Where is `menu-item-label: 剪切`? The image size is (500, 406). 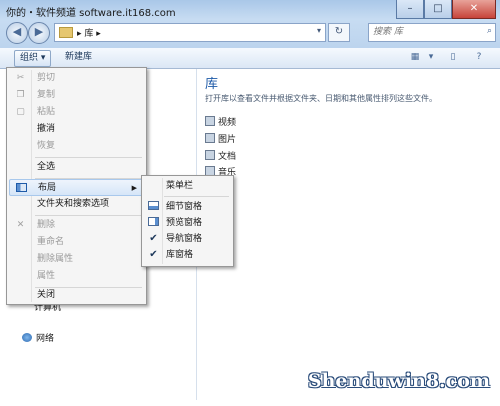 menu-item-label: 剪切 is located at coordinates (46, 78).